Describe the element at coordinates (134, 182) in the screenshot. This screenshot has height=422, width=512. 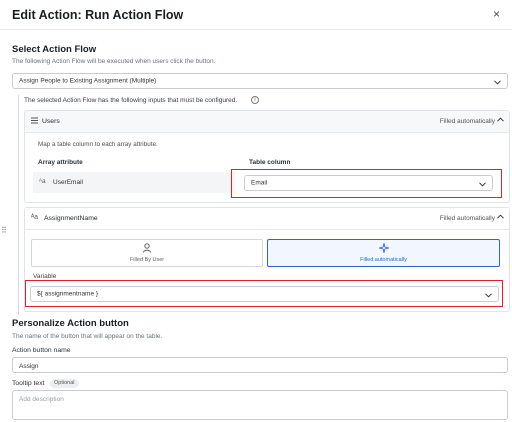
I see `array-attribute-row: ᴬa UserEmail` at that location.